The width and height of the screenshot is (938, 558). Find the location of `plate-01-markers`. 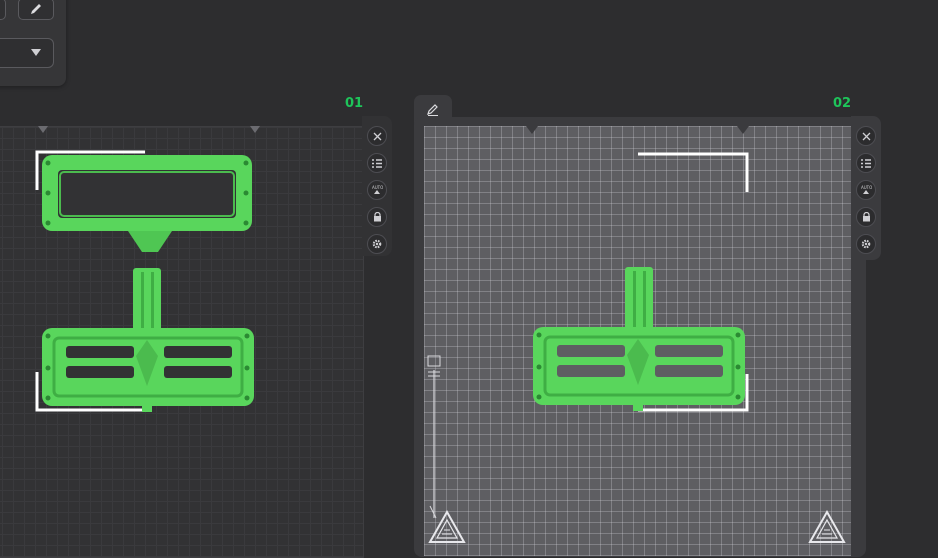

plate-01-markers is located at coordinates (149, 129).